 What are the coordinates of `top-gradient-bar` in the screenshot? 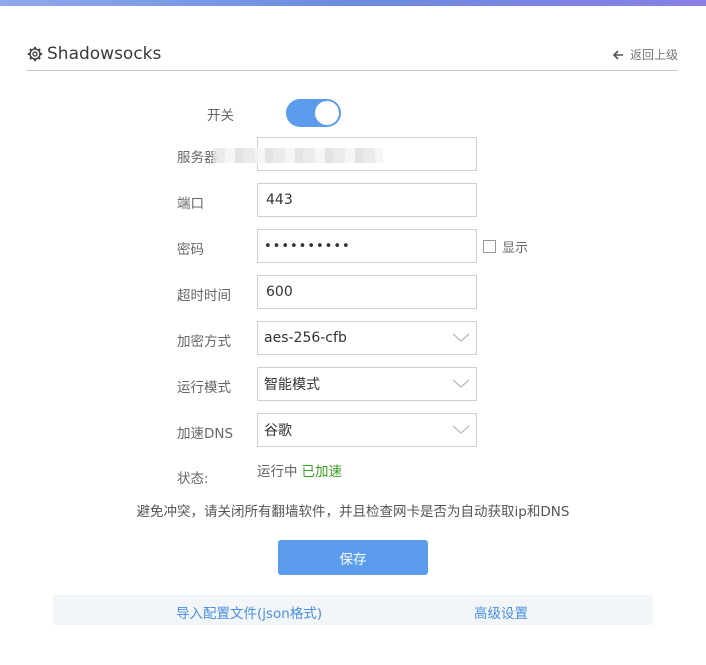 It's located at (353, 3).